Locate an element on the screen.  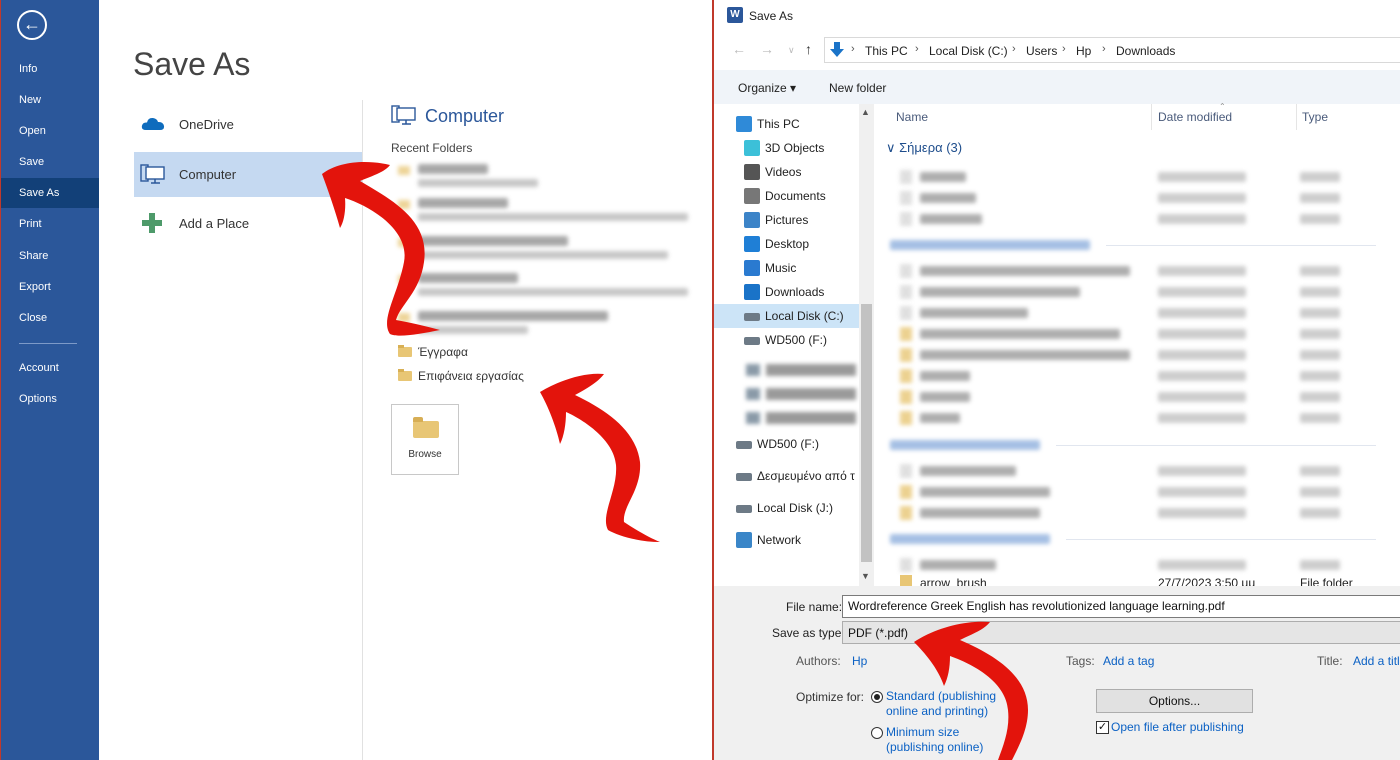
browse-button: Browse is located at coordinates (425, 439).